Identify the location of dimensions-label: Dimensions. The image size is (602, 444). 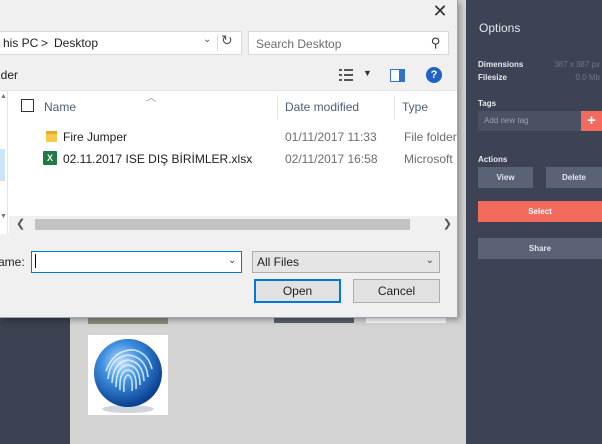
(501, 64).